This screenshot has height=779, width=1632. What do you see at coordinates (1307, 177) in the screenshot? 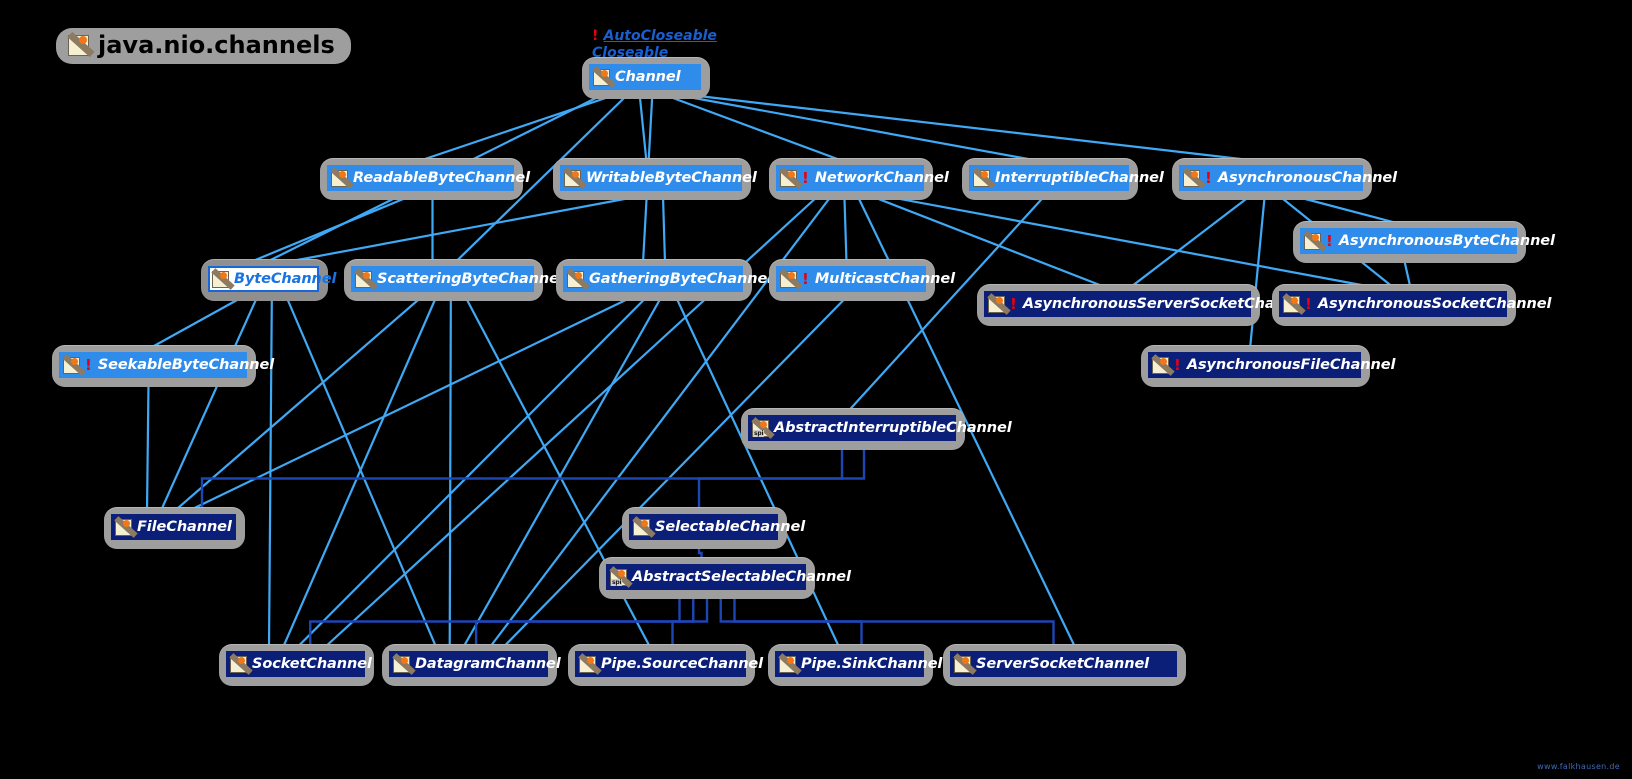
I see `class-node-label: AsynchronousChannel` at bounding box center [1307, 177].